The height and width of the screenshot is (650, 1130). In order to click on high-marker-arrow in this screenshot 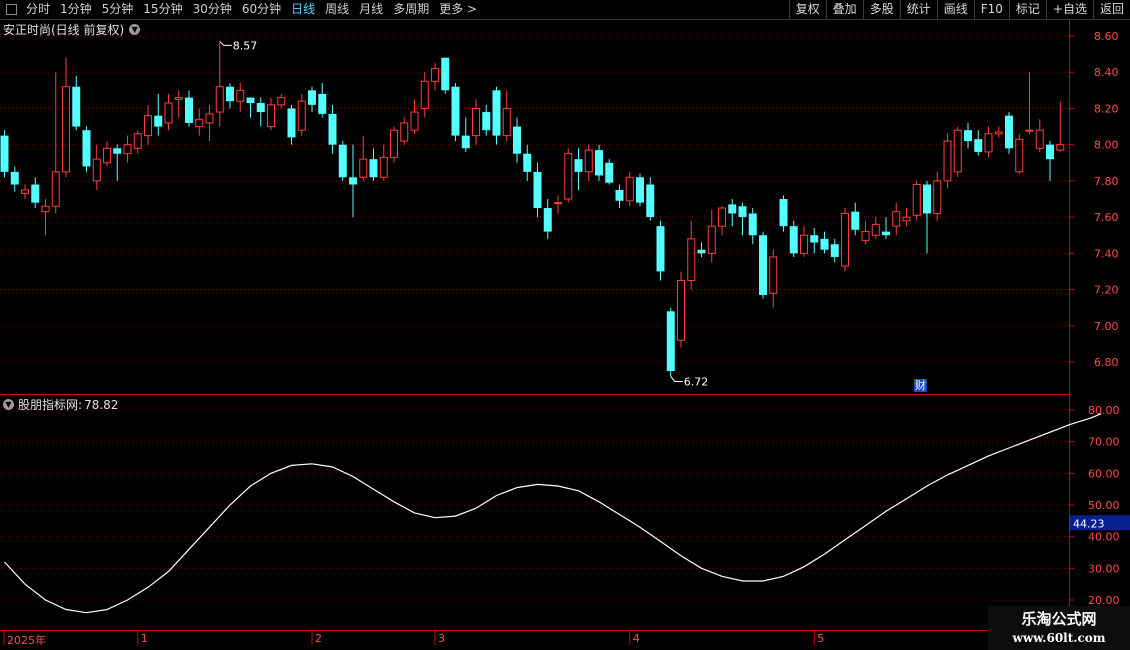, I will do `click(225, 43)`.